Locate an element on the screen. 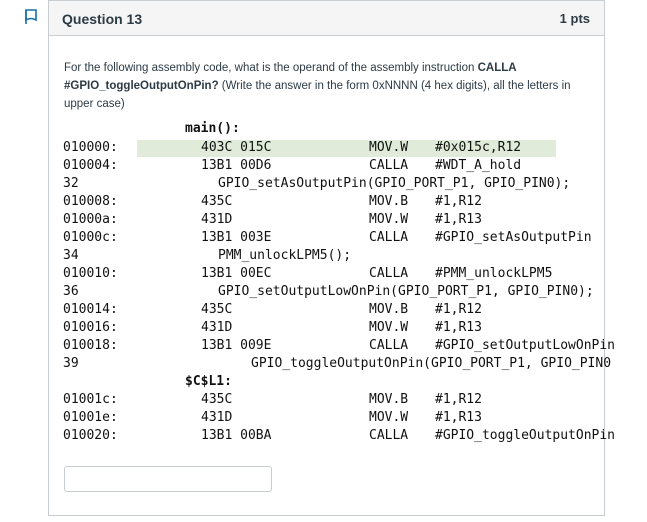 This screenshot has height=522, width=647. code-address: 010000: is located at coordinates (90, 147).